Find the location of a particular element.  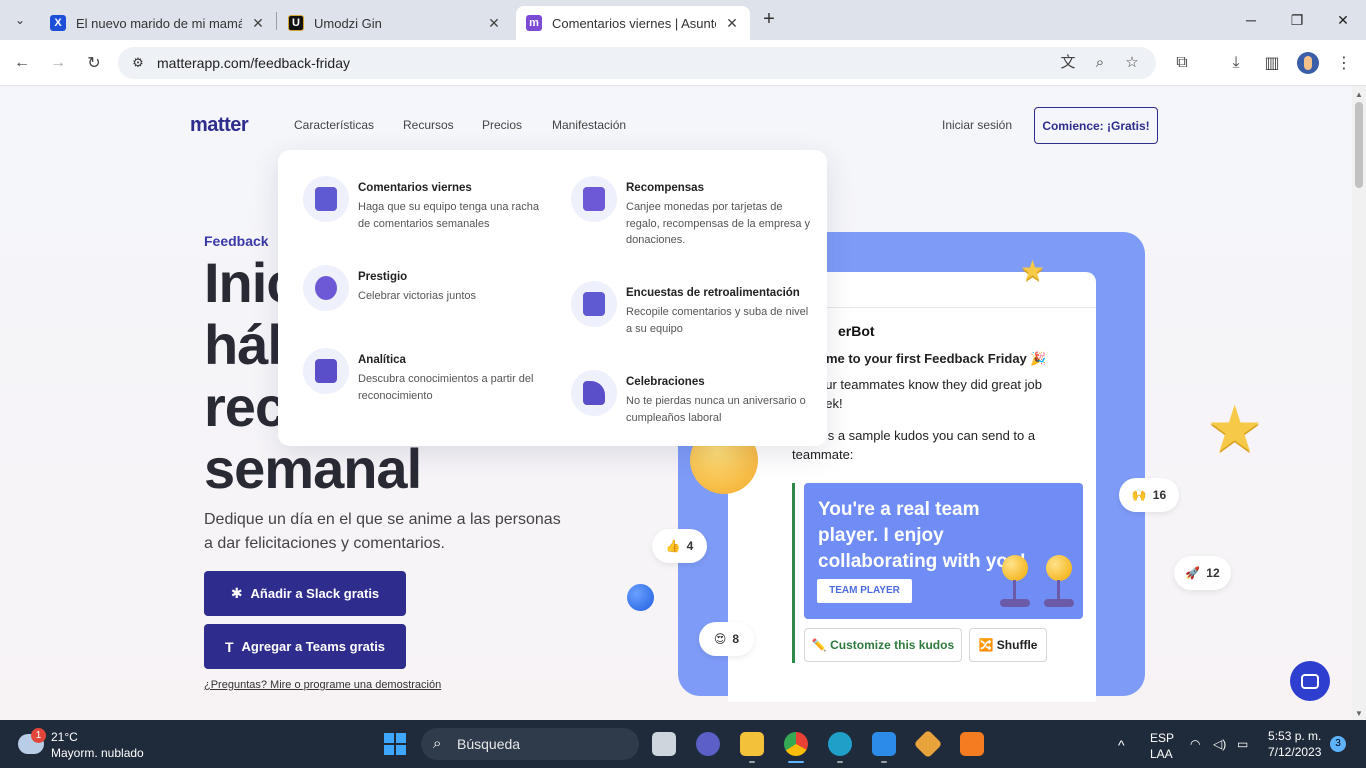

translate-icon: 文 is located at coordinates (1068, 63).